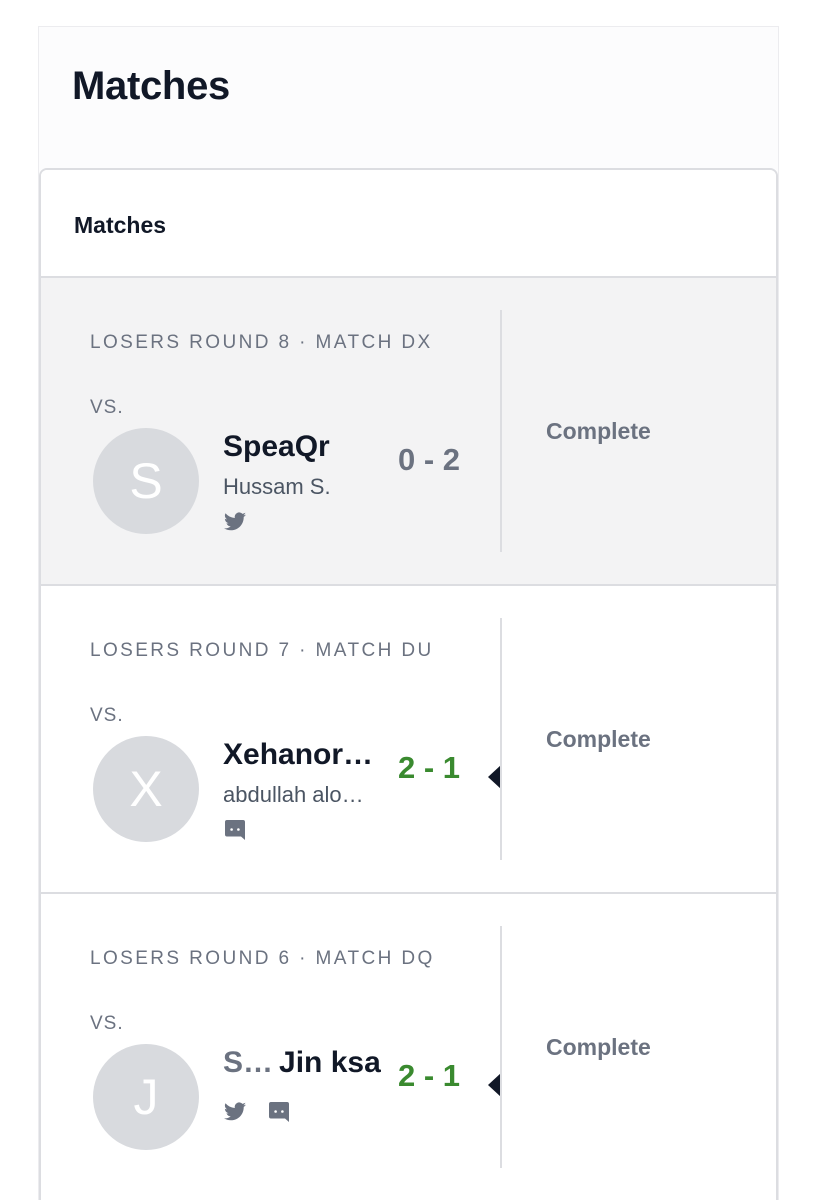 The width and height of the screenshot is (818, 1200). I want to click on player-real-name: Hussam S., so click(277, 486).